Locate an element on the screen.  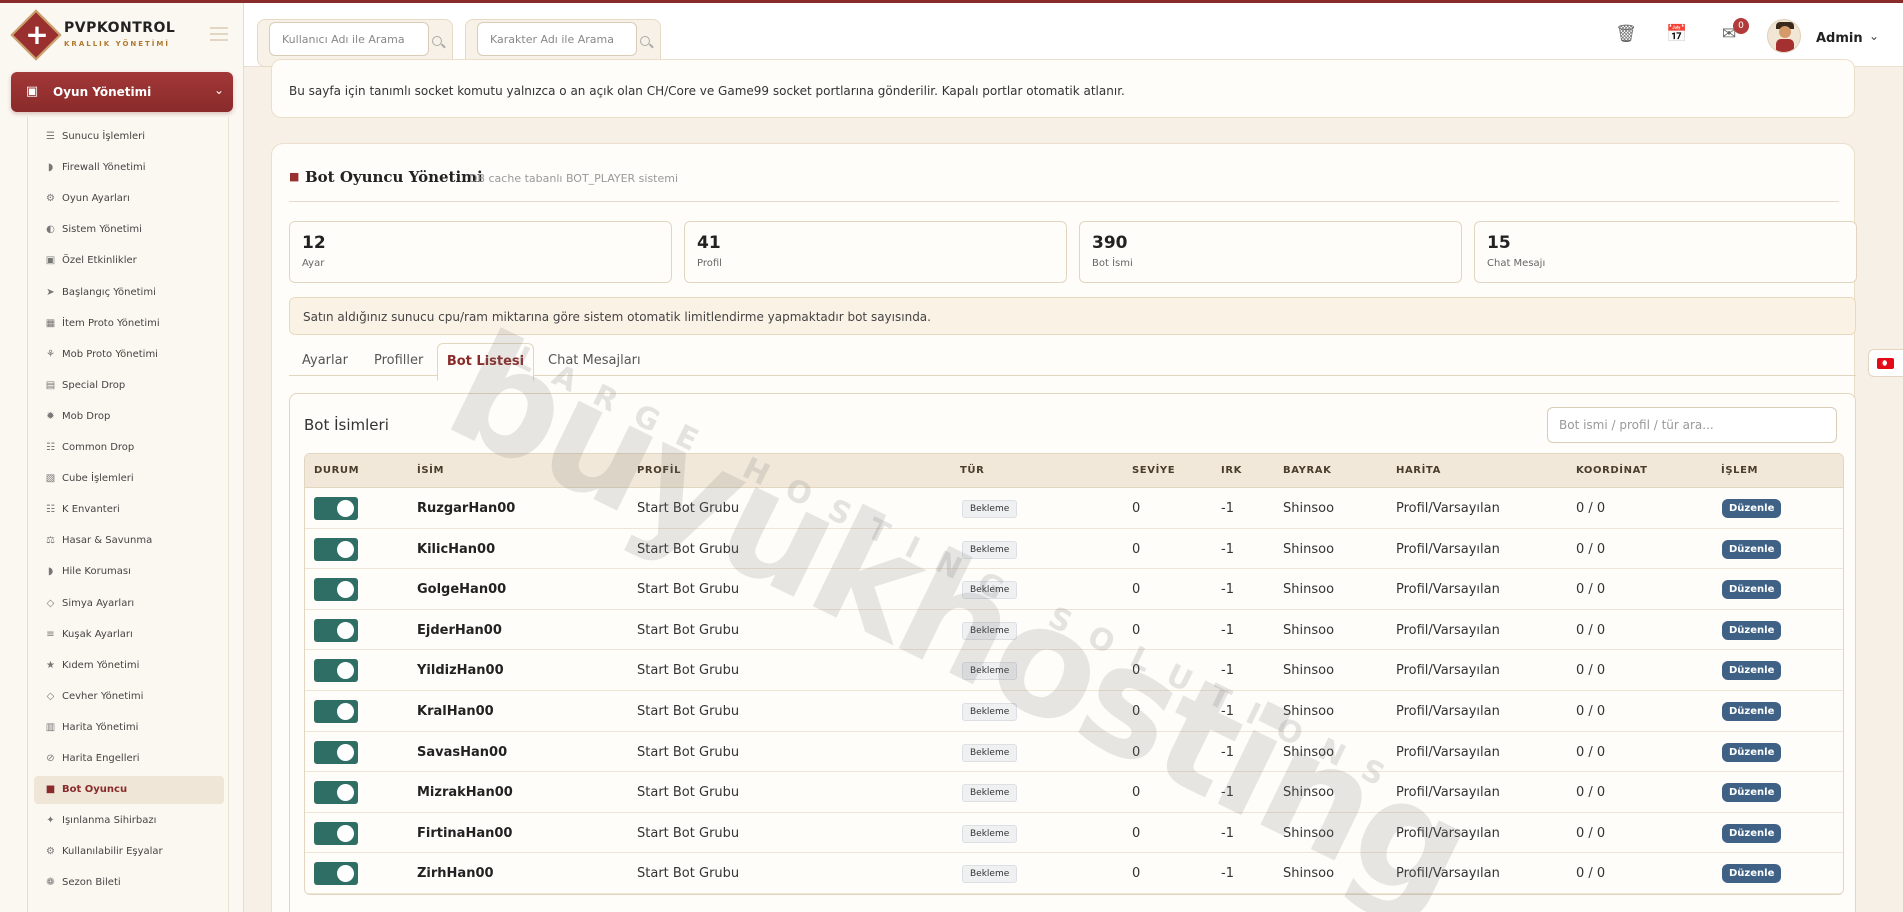
sidebar-item: ◇ Cevher Yönetimi is located at coordinates (129, 697).